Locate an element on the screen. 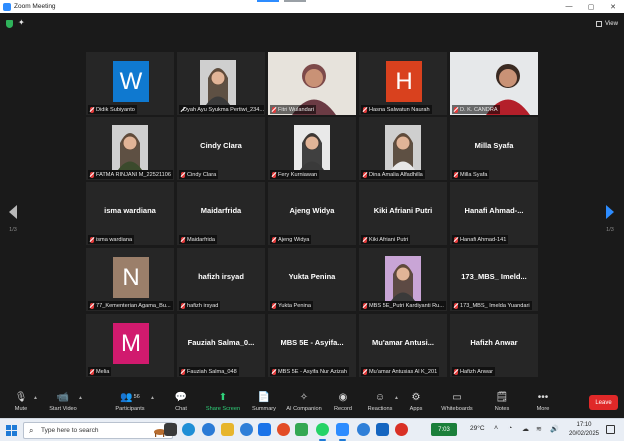  whatsapp-icon is located at coordinates (322, 432).